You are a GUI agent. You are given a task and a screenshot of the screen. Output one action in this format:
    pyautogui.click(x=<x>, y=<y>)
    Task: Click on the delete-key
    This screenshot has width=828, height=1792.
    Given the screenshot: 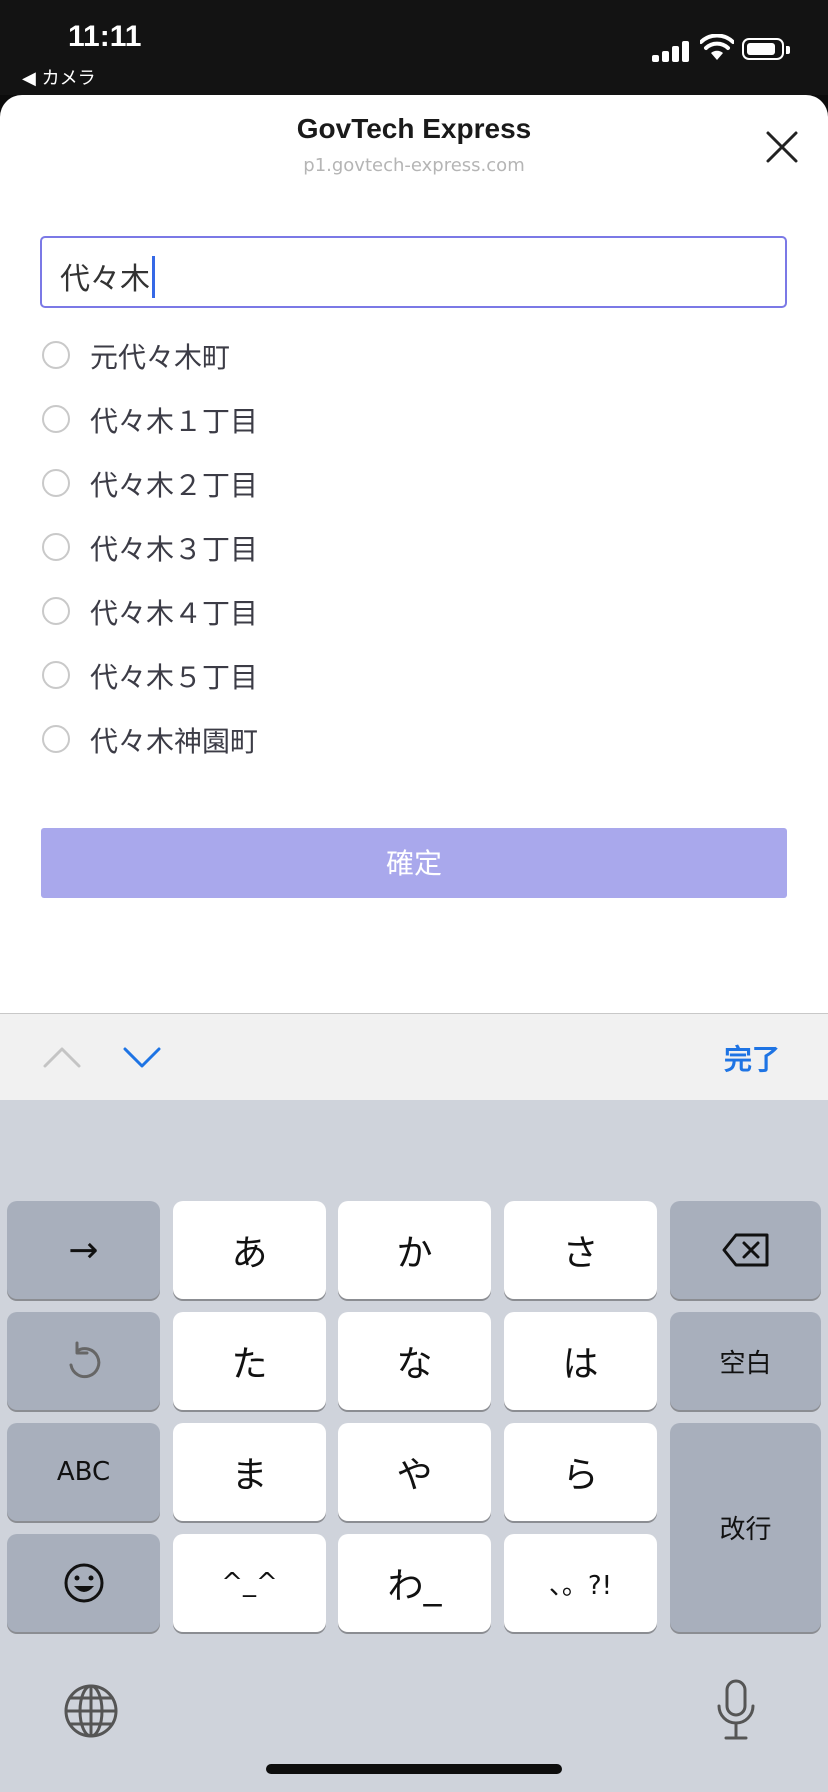 What is the action you would take?
    pyautogui.click(x=745, y=1250)
    